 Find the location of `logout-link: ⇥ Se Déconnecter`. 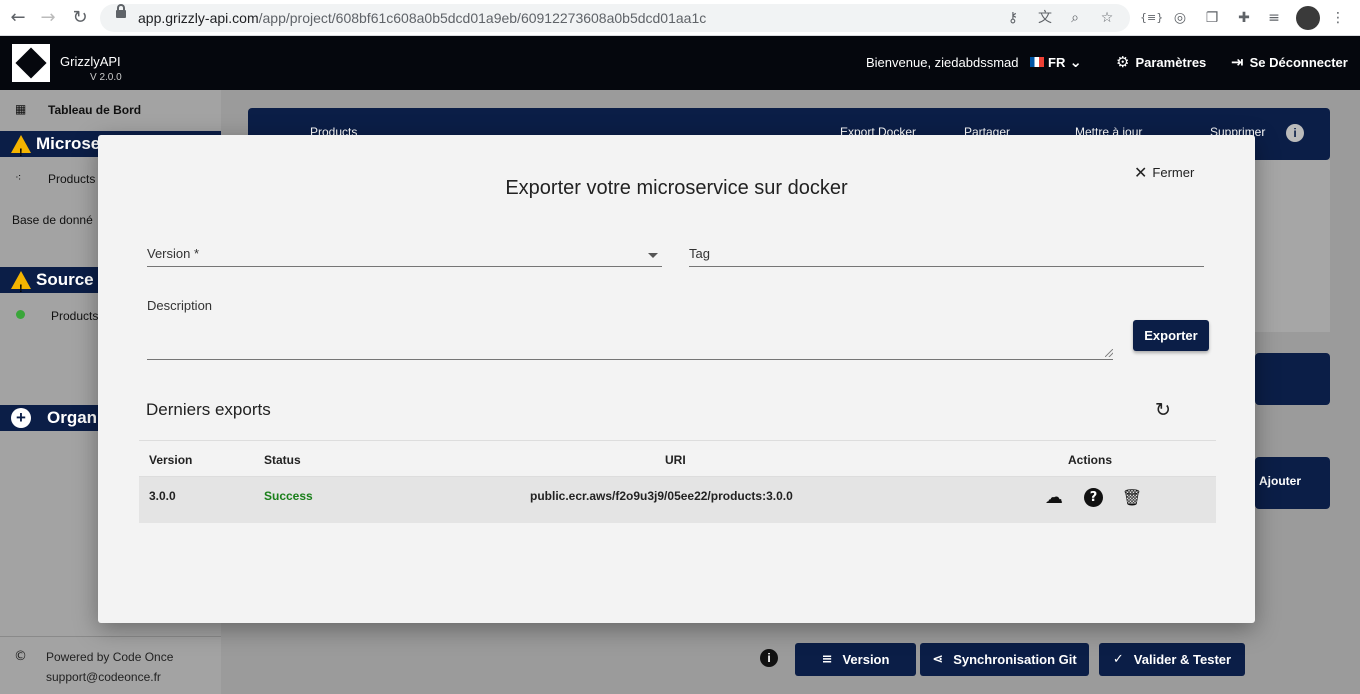

logout-link: ⇥ Se Déconnecter is located at coordinates (1289, 62).